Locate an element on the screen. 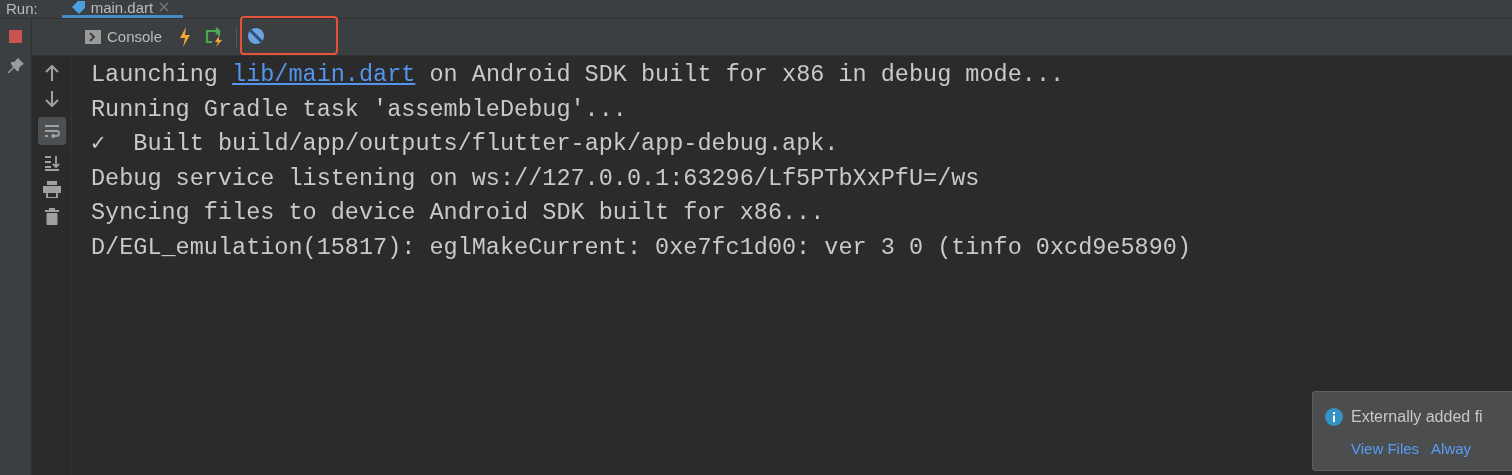 This screenshot has width=1512, height=475. console-text: D/EGL_emulation(15817): eglMakeCurrent: 0xe7fc1d00: ver 3 0 (tinfo 0xcd9e5890) is located at coordinates (641, 247).